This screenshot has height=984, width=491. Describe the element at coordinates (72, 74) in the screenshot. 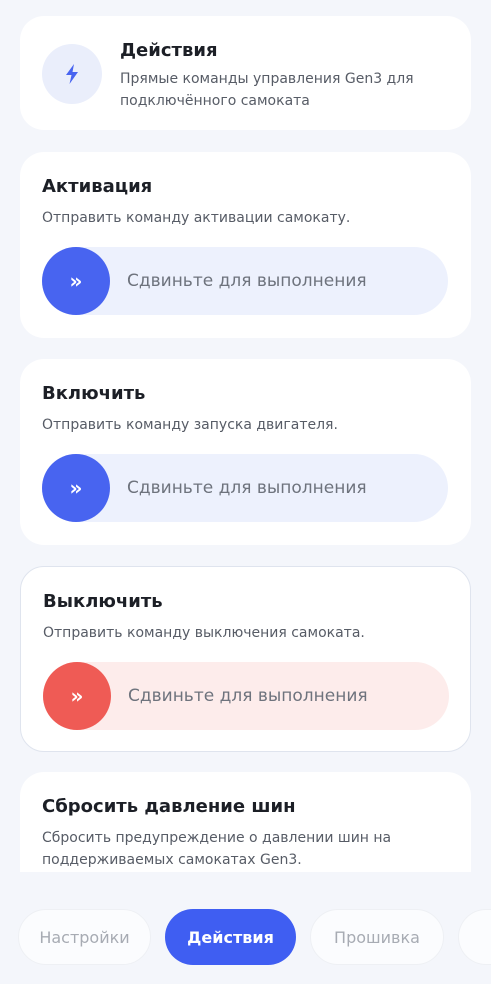

I see `lightning-icon` at that location.